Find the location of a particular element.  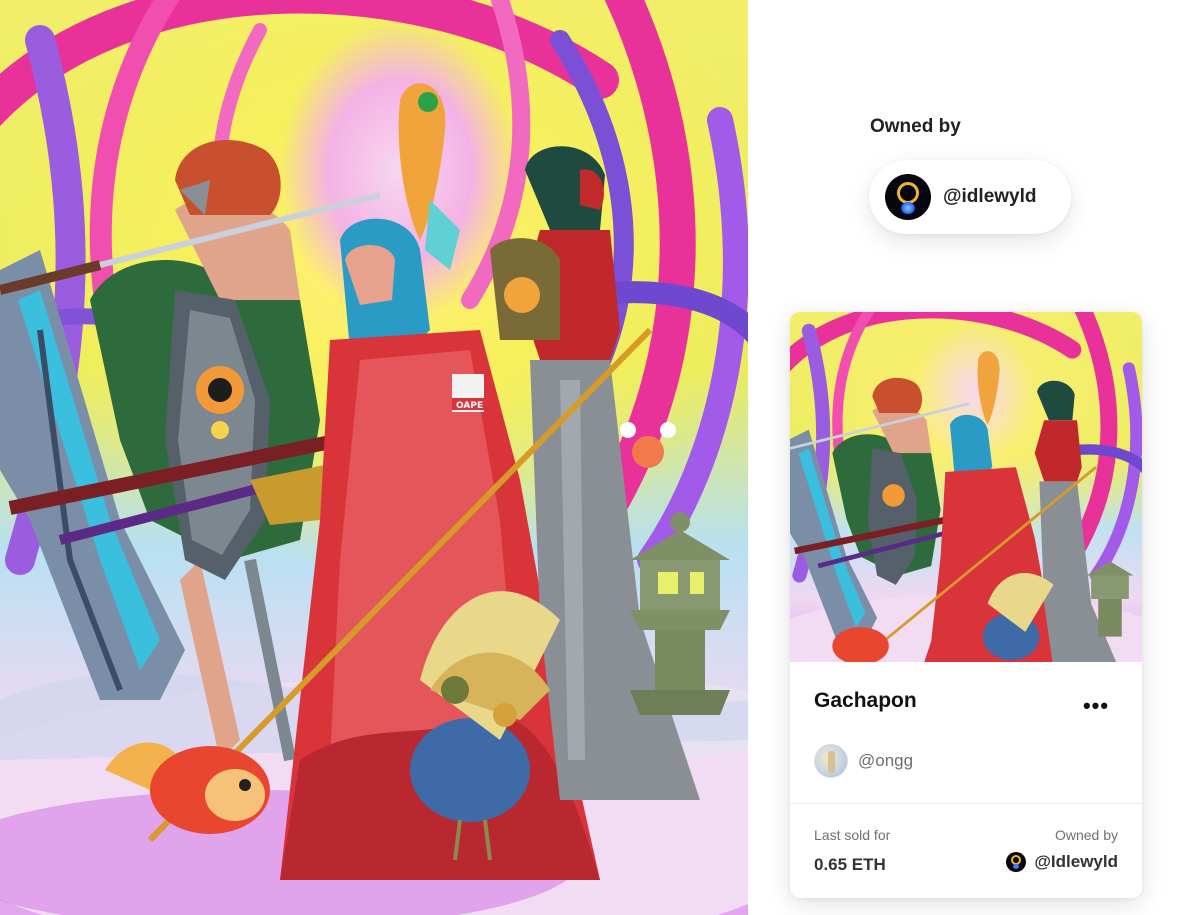

thumbnail-illustration is located at coordinates (966, 487).